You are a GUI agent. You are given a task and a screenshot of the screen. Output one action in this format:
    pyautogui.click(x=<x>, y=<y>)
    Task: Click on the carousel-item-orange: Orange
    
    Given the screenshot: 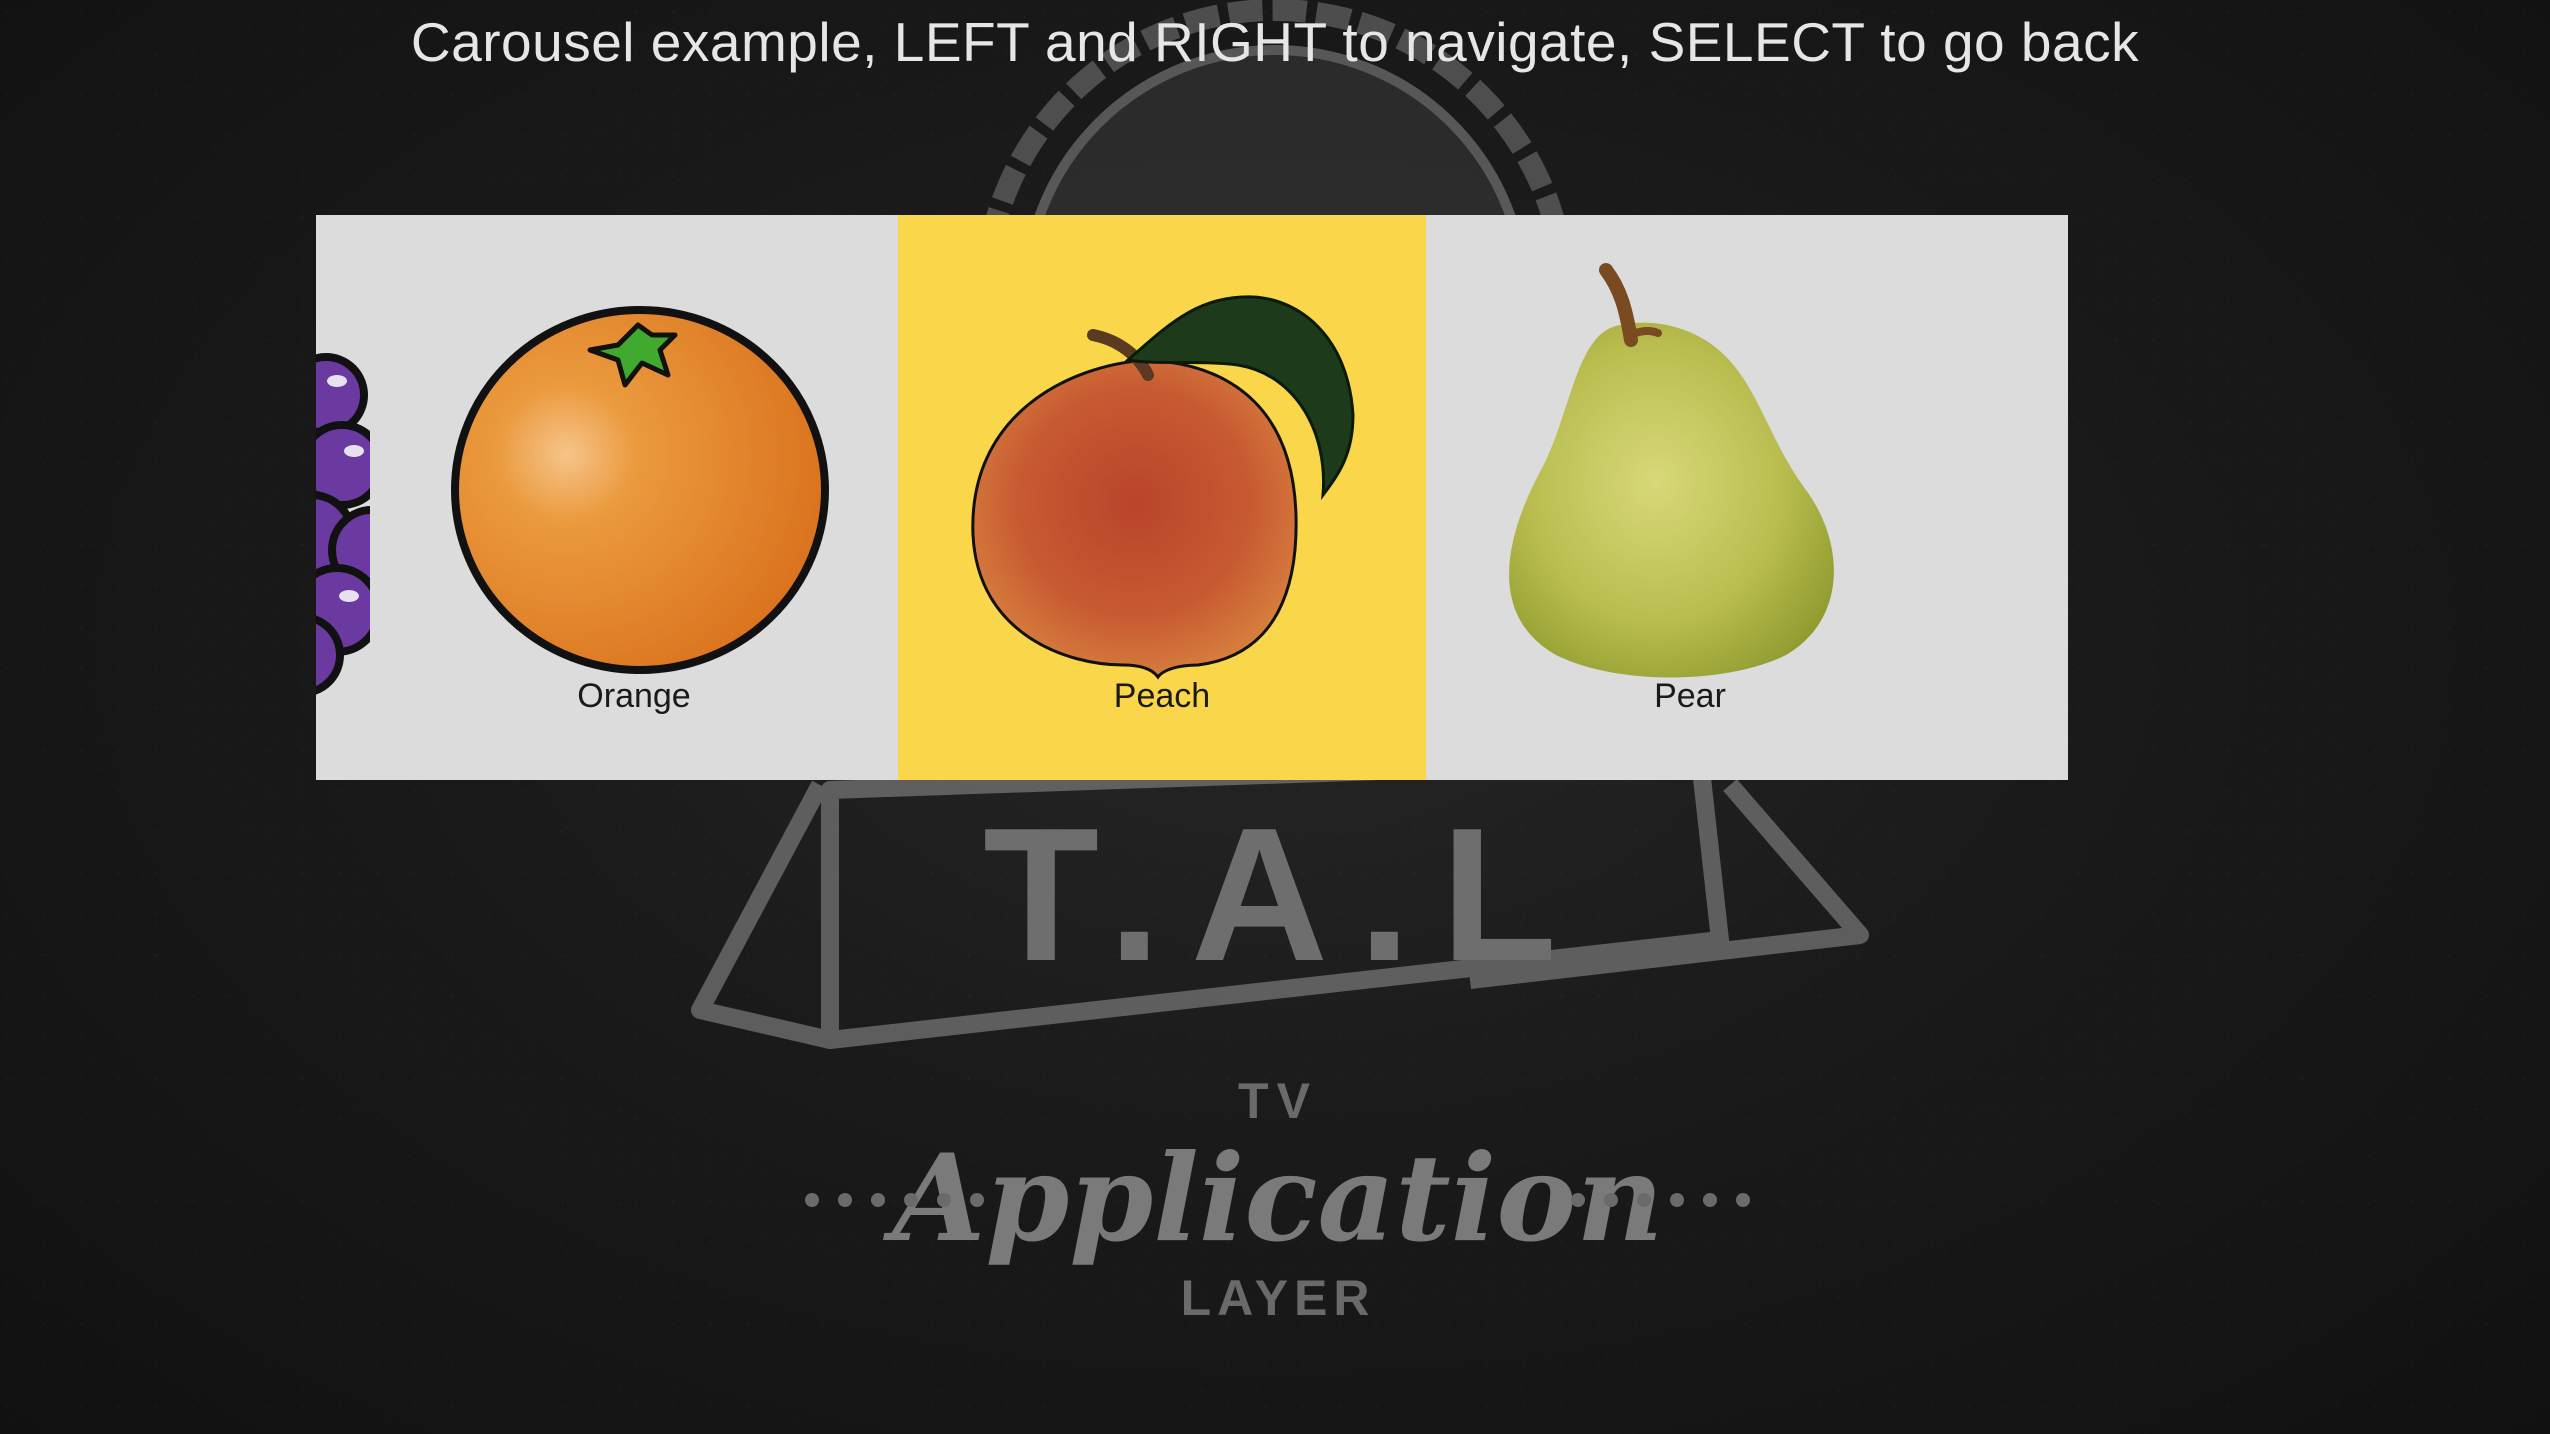 What is the action you would take?
    pyautogui.click(x=634, y=497)
    